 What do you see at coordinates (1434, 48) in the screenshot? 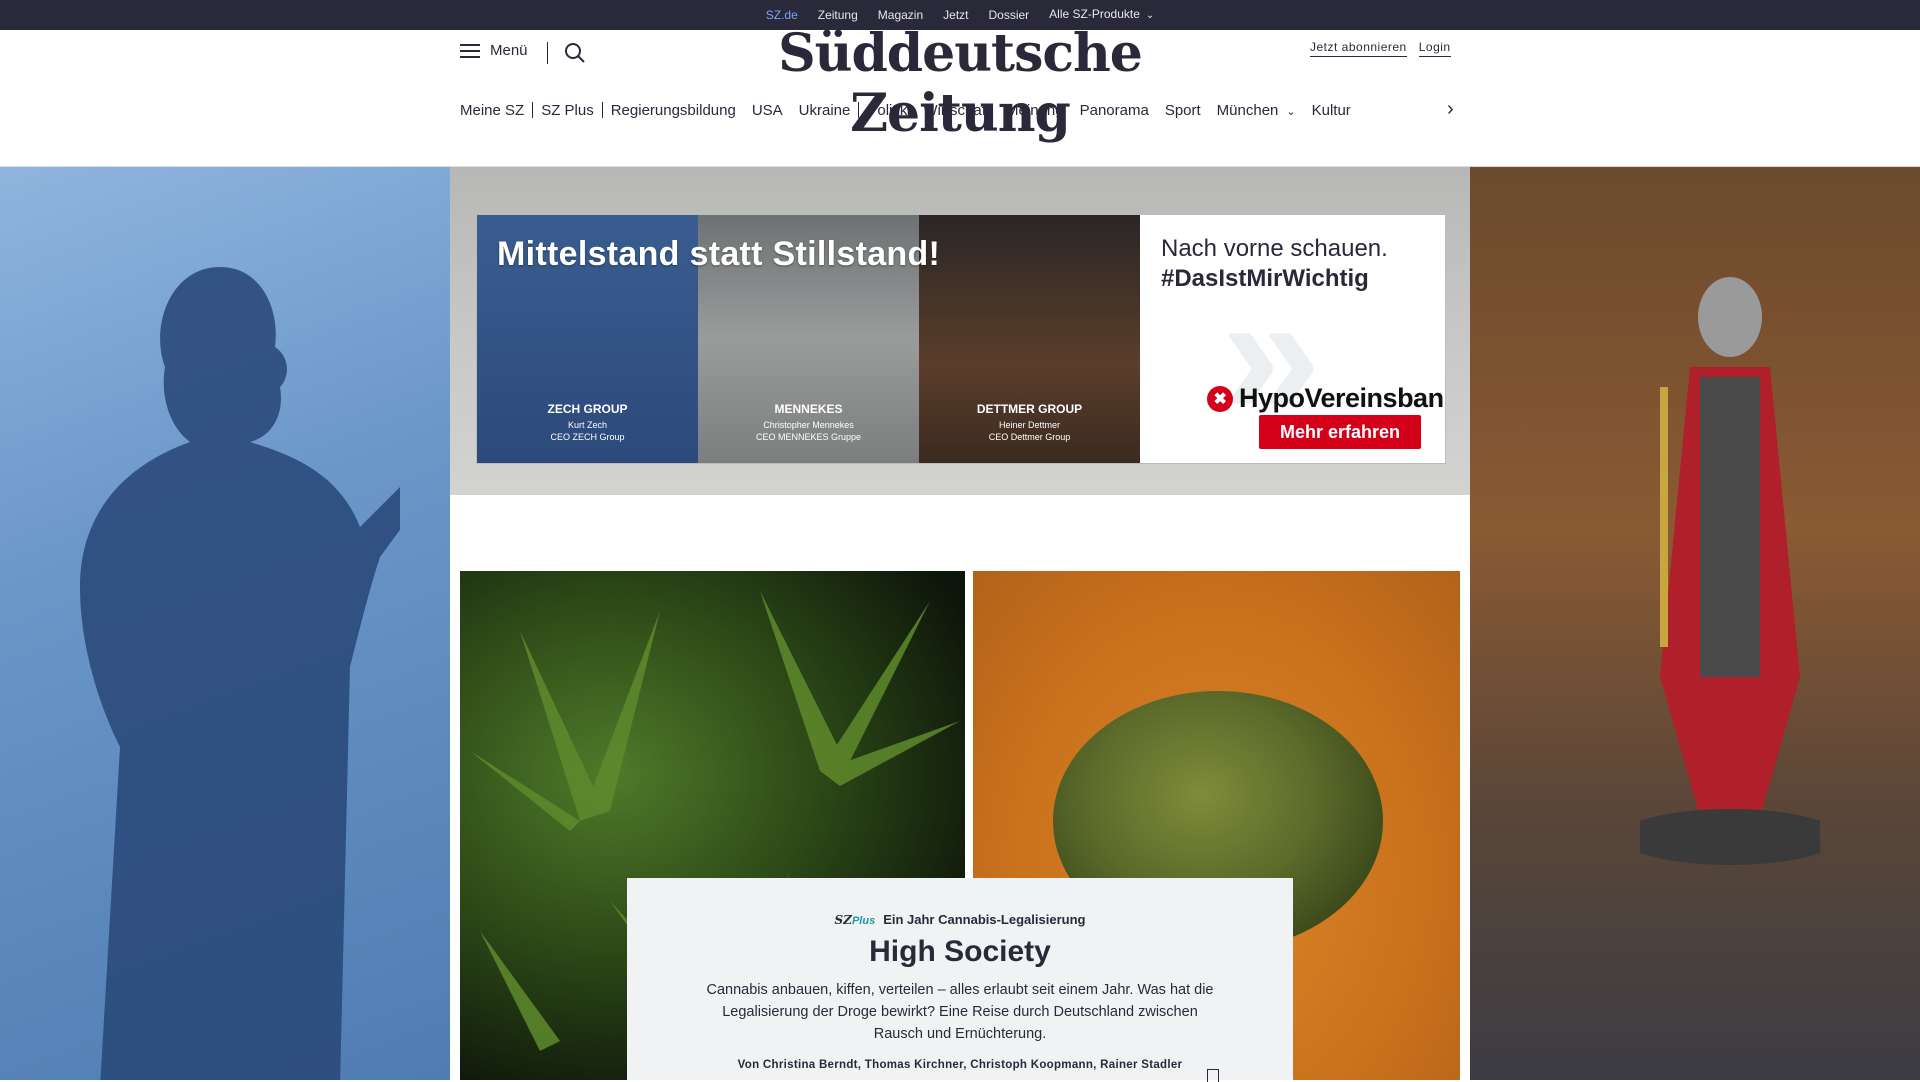
I see `login-link: Login` at bounding box center [1434, 48].